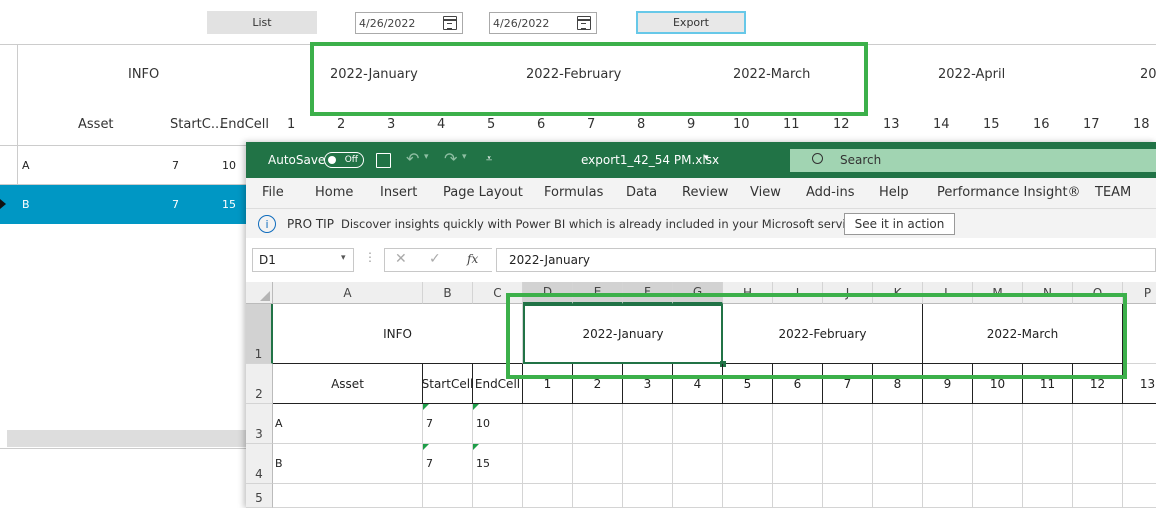  I want to click on menu-view: View, so click(765, 192).